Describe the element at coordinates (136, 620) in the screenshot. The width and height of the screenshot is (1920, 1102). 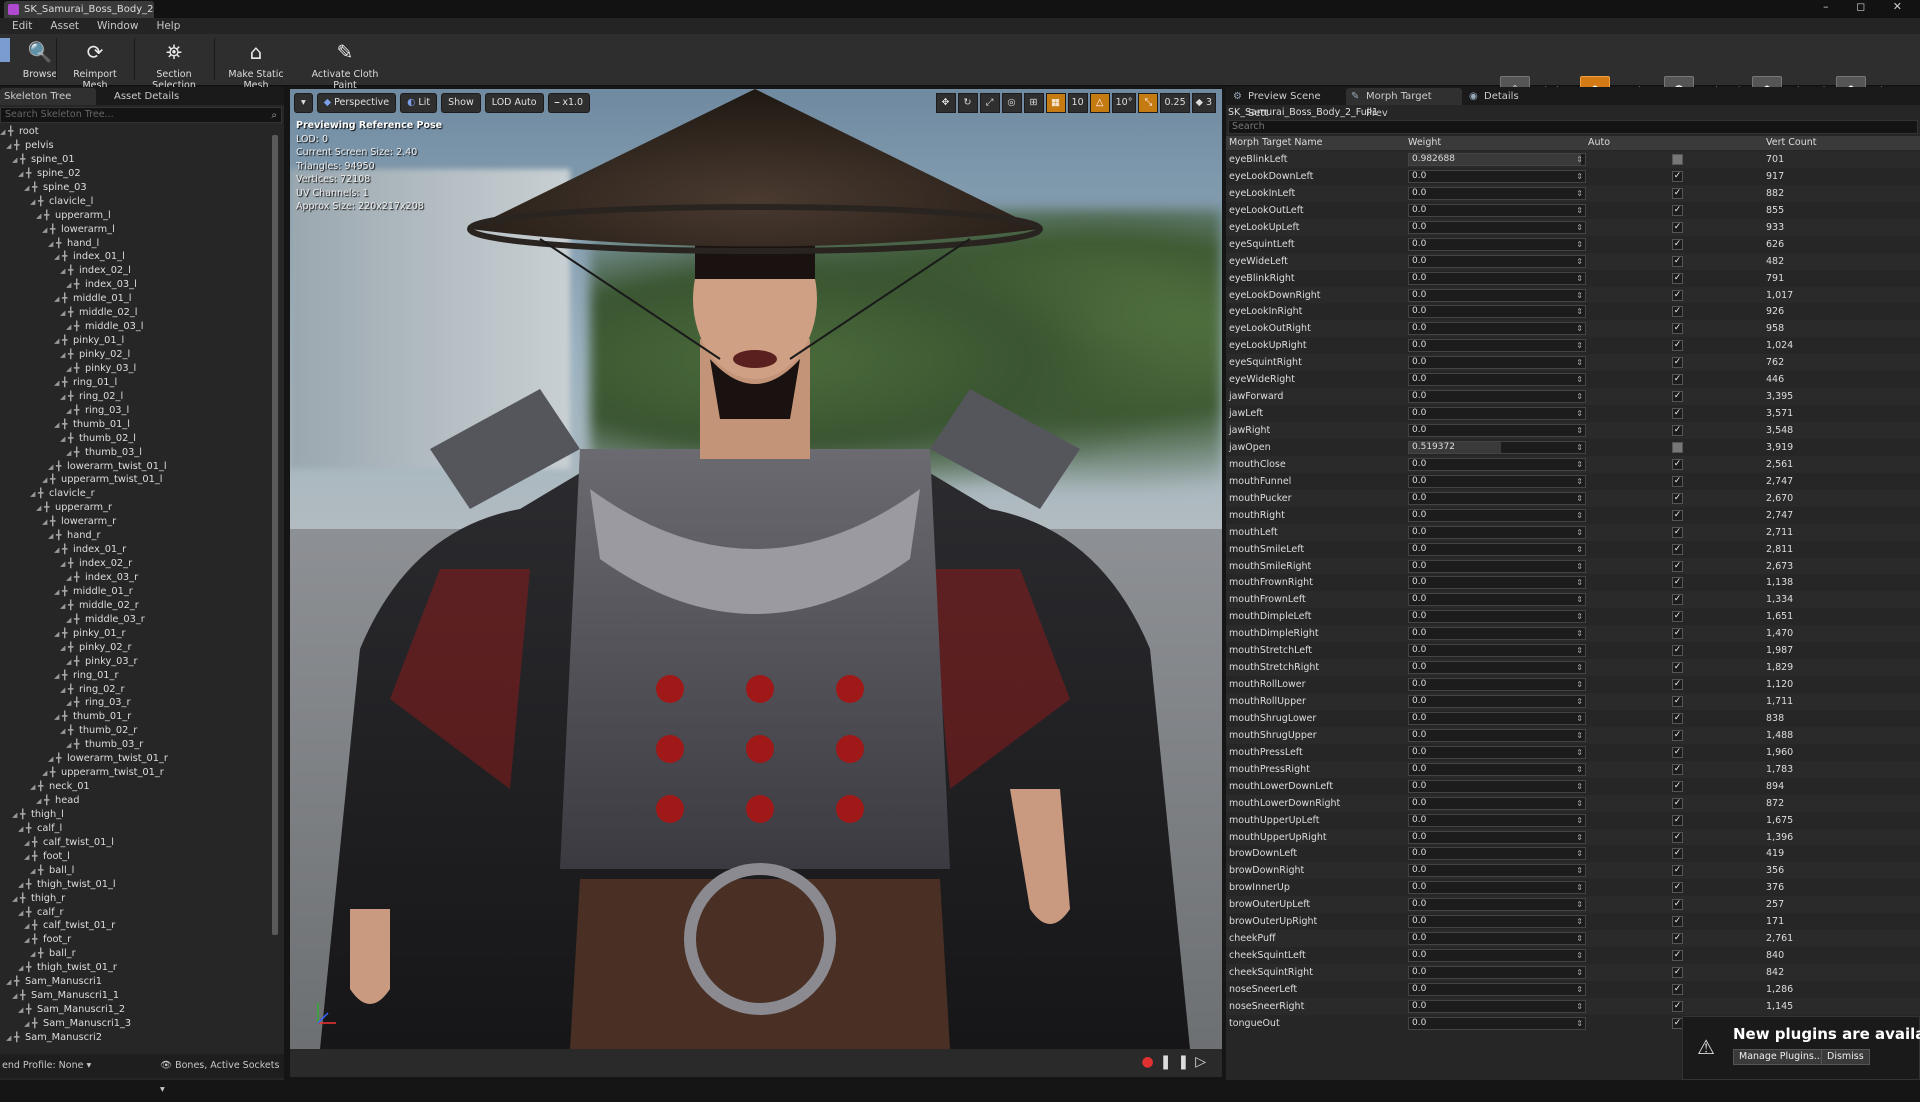
I see `tree-row: ◢ ╋ middle_03_r` at that location.